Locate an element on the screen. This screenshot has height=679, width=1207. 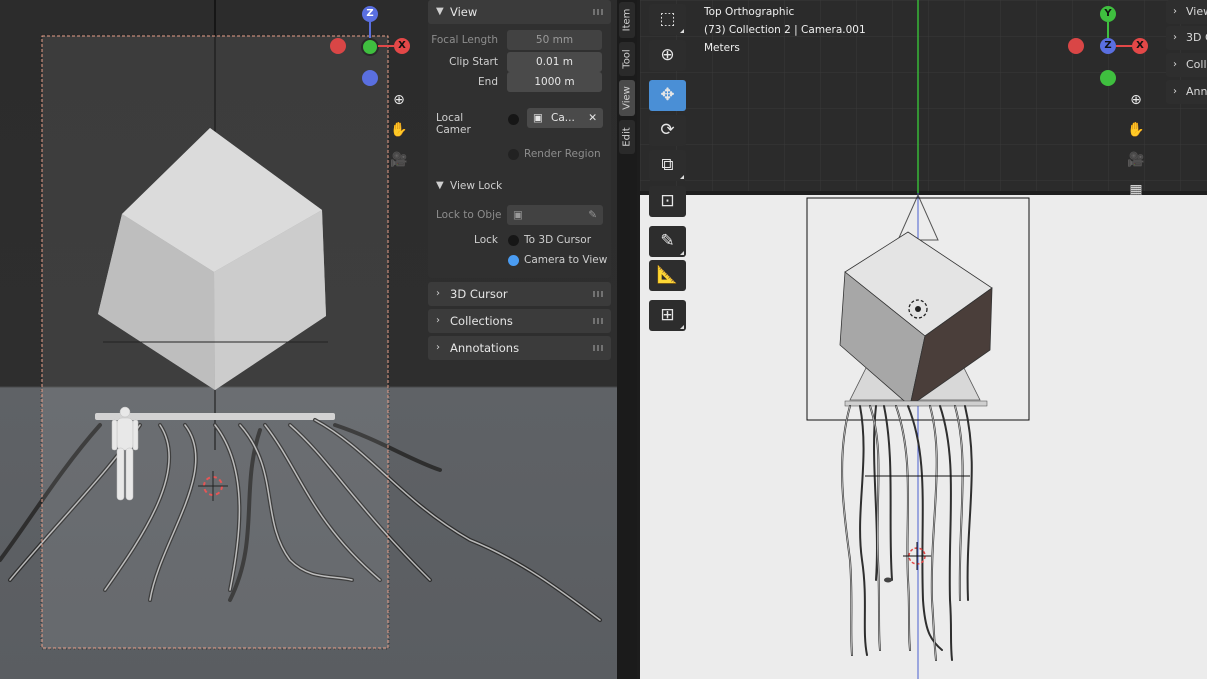
panel-collections-cut-label: Coll is located at coordinates (1196, 64).